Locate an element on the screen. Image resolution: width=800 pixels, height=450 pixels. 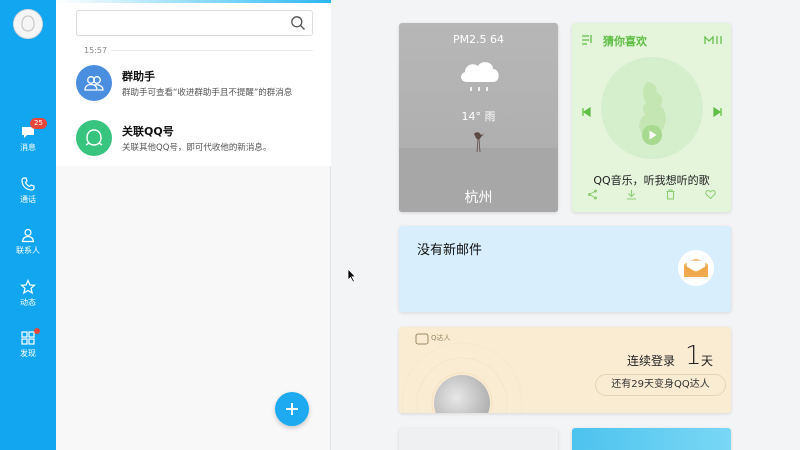
delete-icon is located at coordinates (670, 194).